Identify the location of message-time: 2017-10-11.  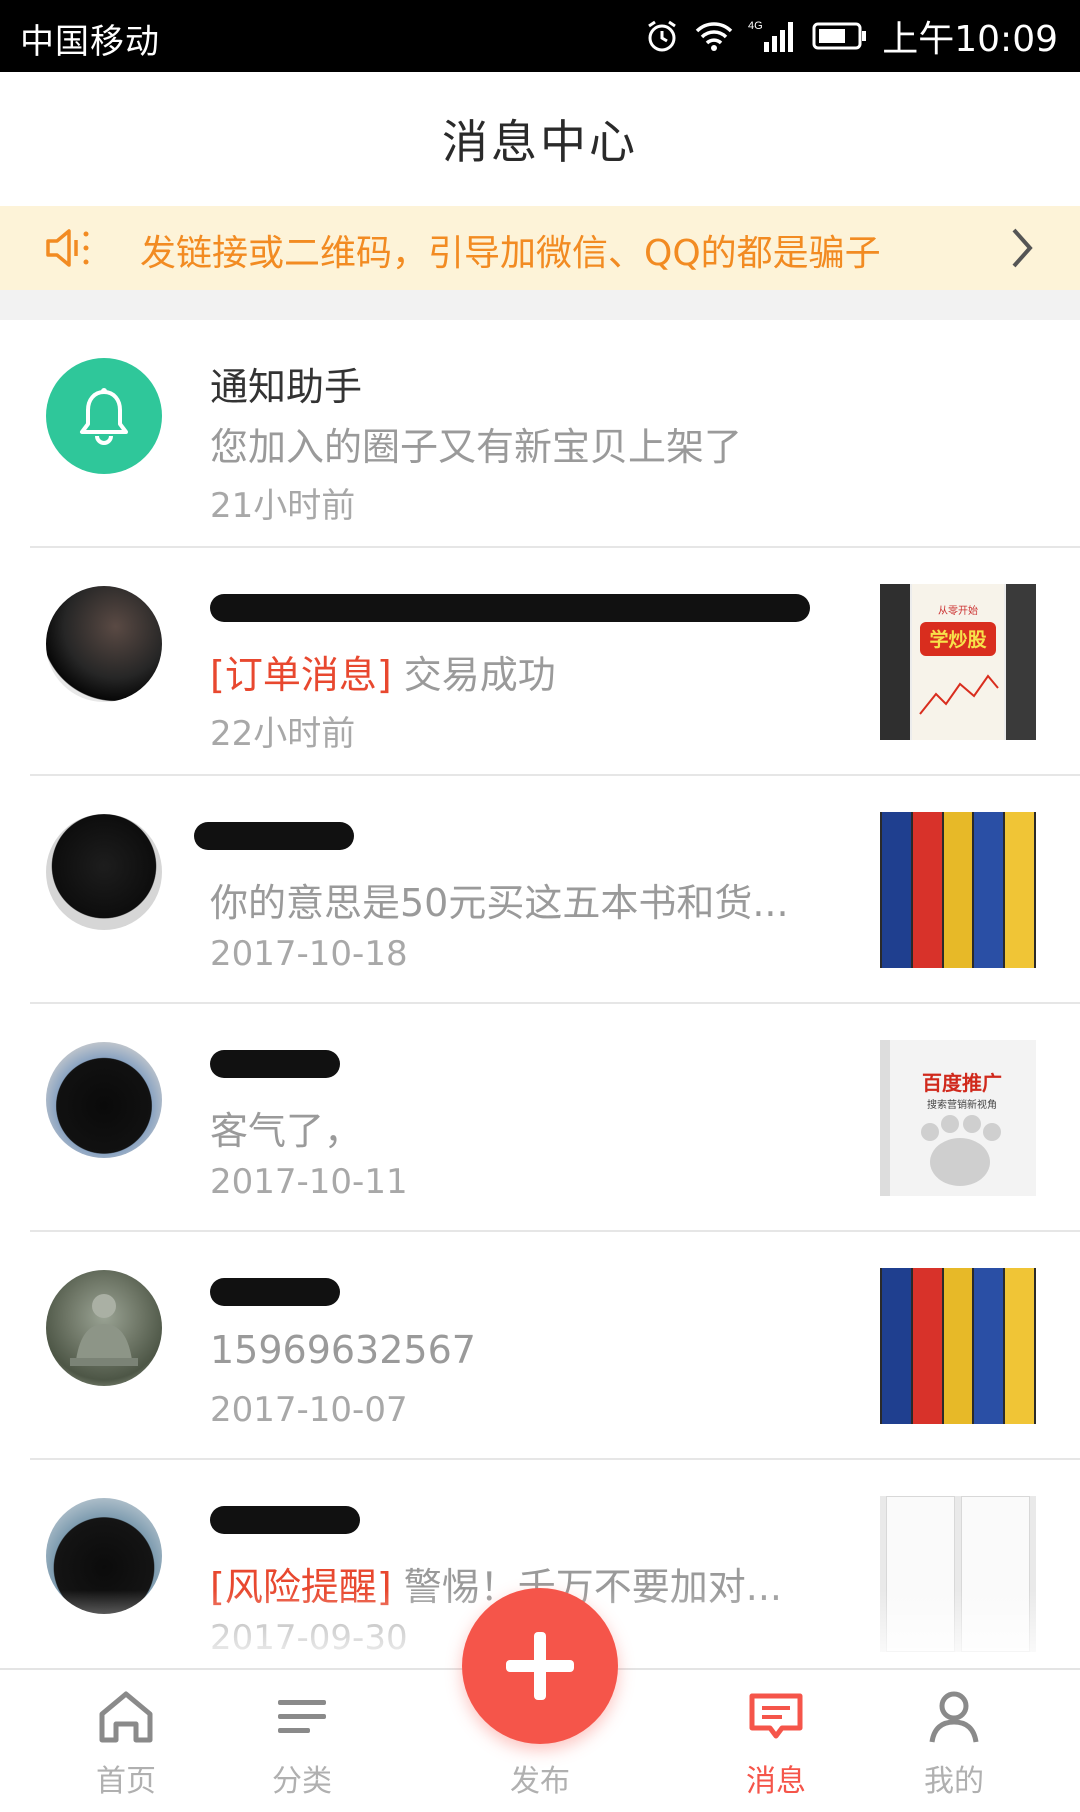
(309, 1182).